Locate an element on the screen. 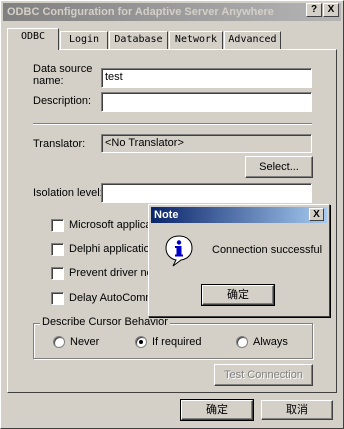 Image resolution: width=344 pixels, height=429 pixels. tab-login: Login is located at coordinates (84, 40).